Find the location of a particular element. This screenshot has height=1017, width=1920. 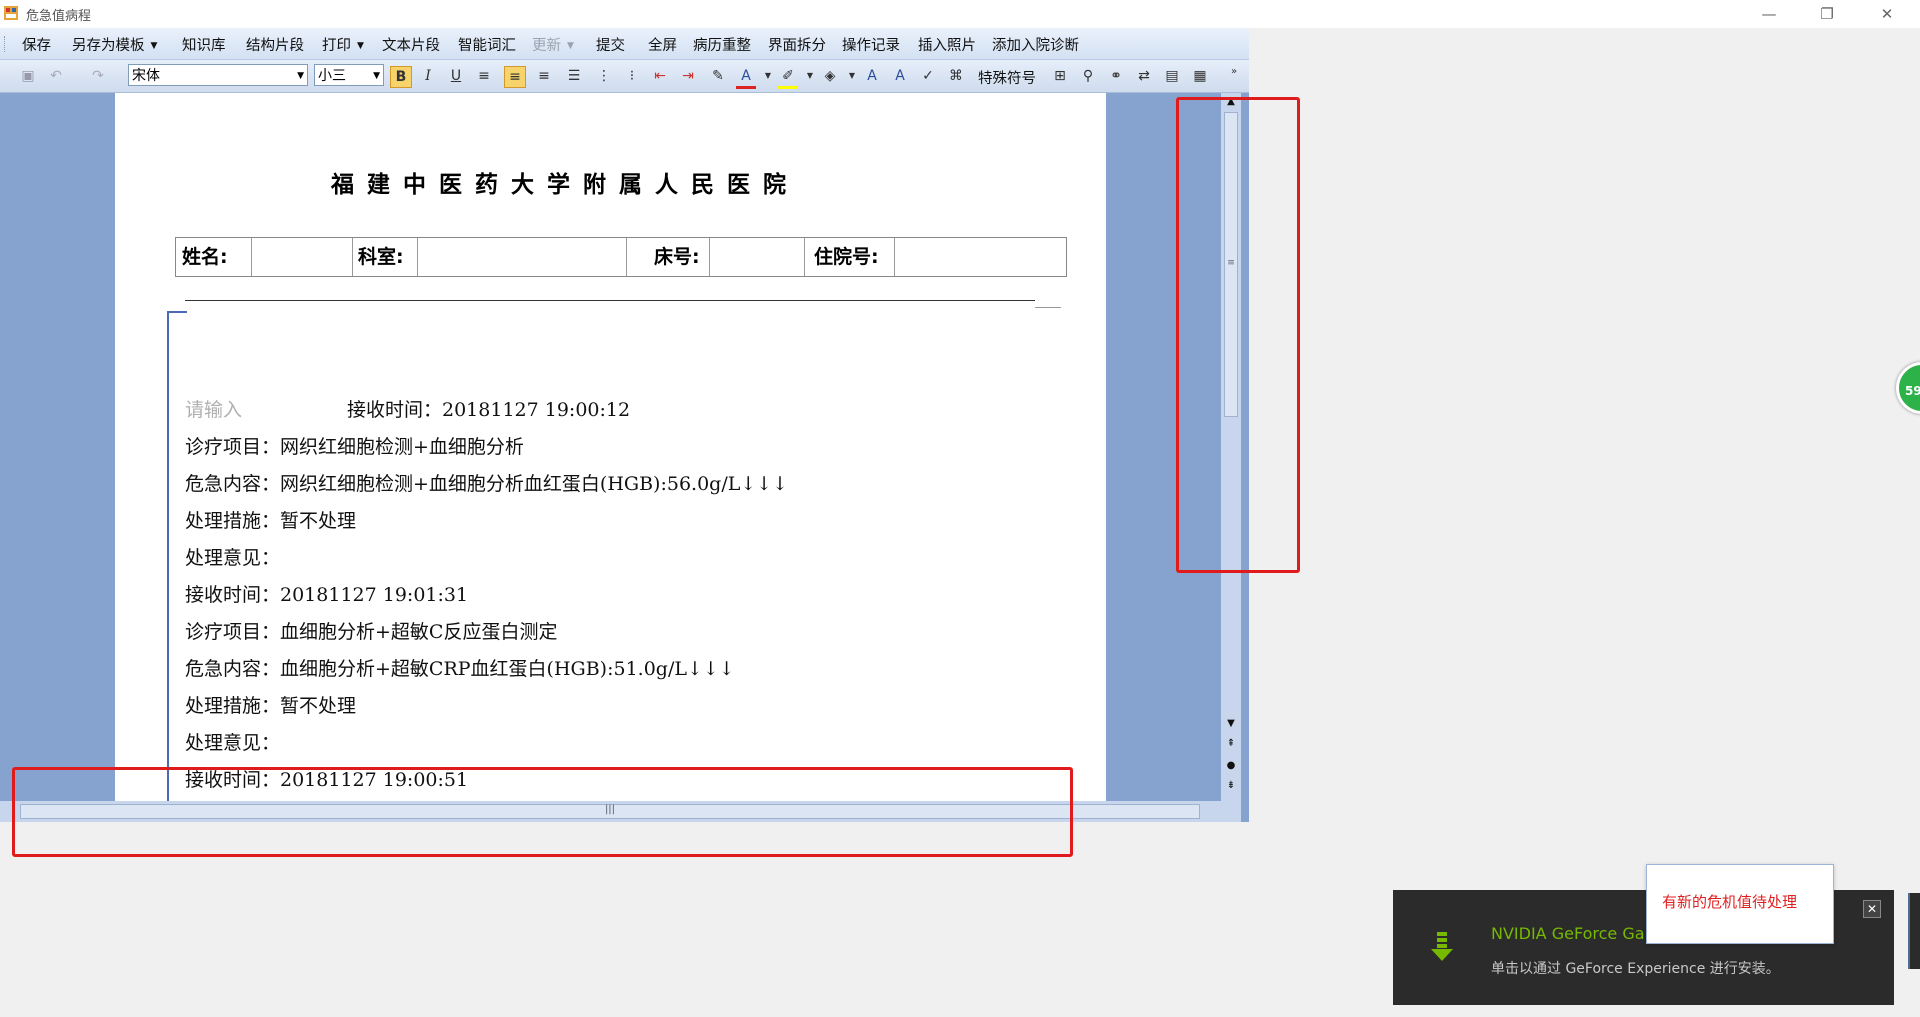

font-size-select: 小三 ▼ is located at coordinates (349, 75).